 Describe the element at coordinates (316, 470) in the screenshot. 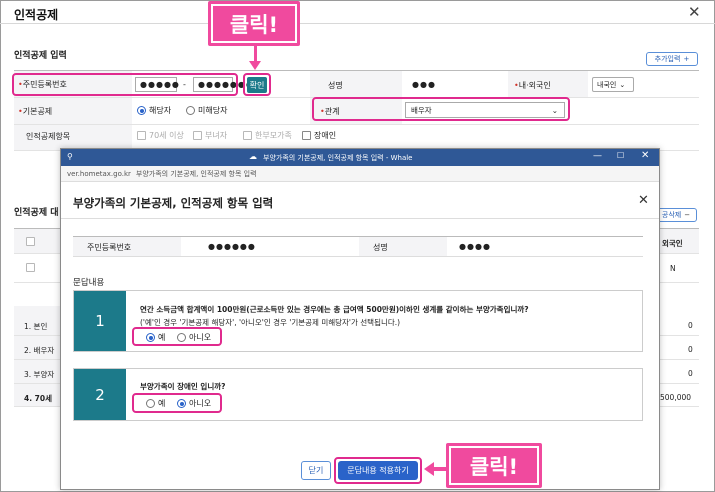

I see `close-button: 닫기` at that location.